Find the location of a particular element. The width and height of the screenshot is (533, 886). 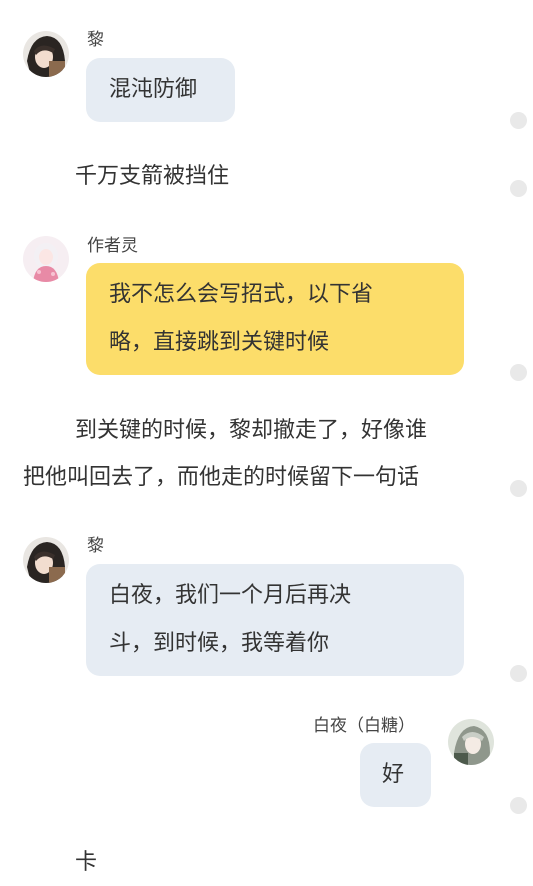

avatar-author is located at coordinates (46, 259).